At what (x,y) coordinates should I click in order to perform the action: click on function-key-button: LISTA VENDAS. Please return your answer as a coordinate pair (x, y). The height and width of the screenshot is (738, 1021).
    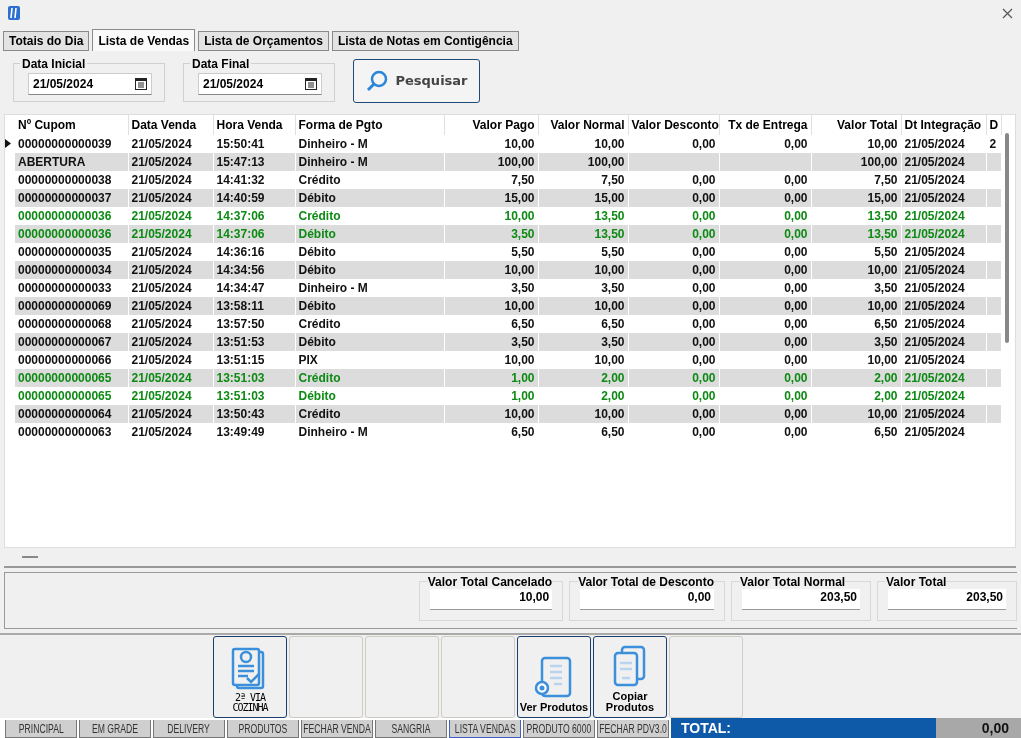
    Looking at the image, I should click on (485, 729).